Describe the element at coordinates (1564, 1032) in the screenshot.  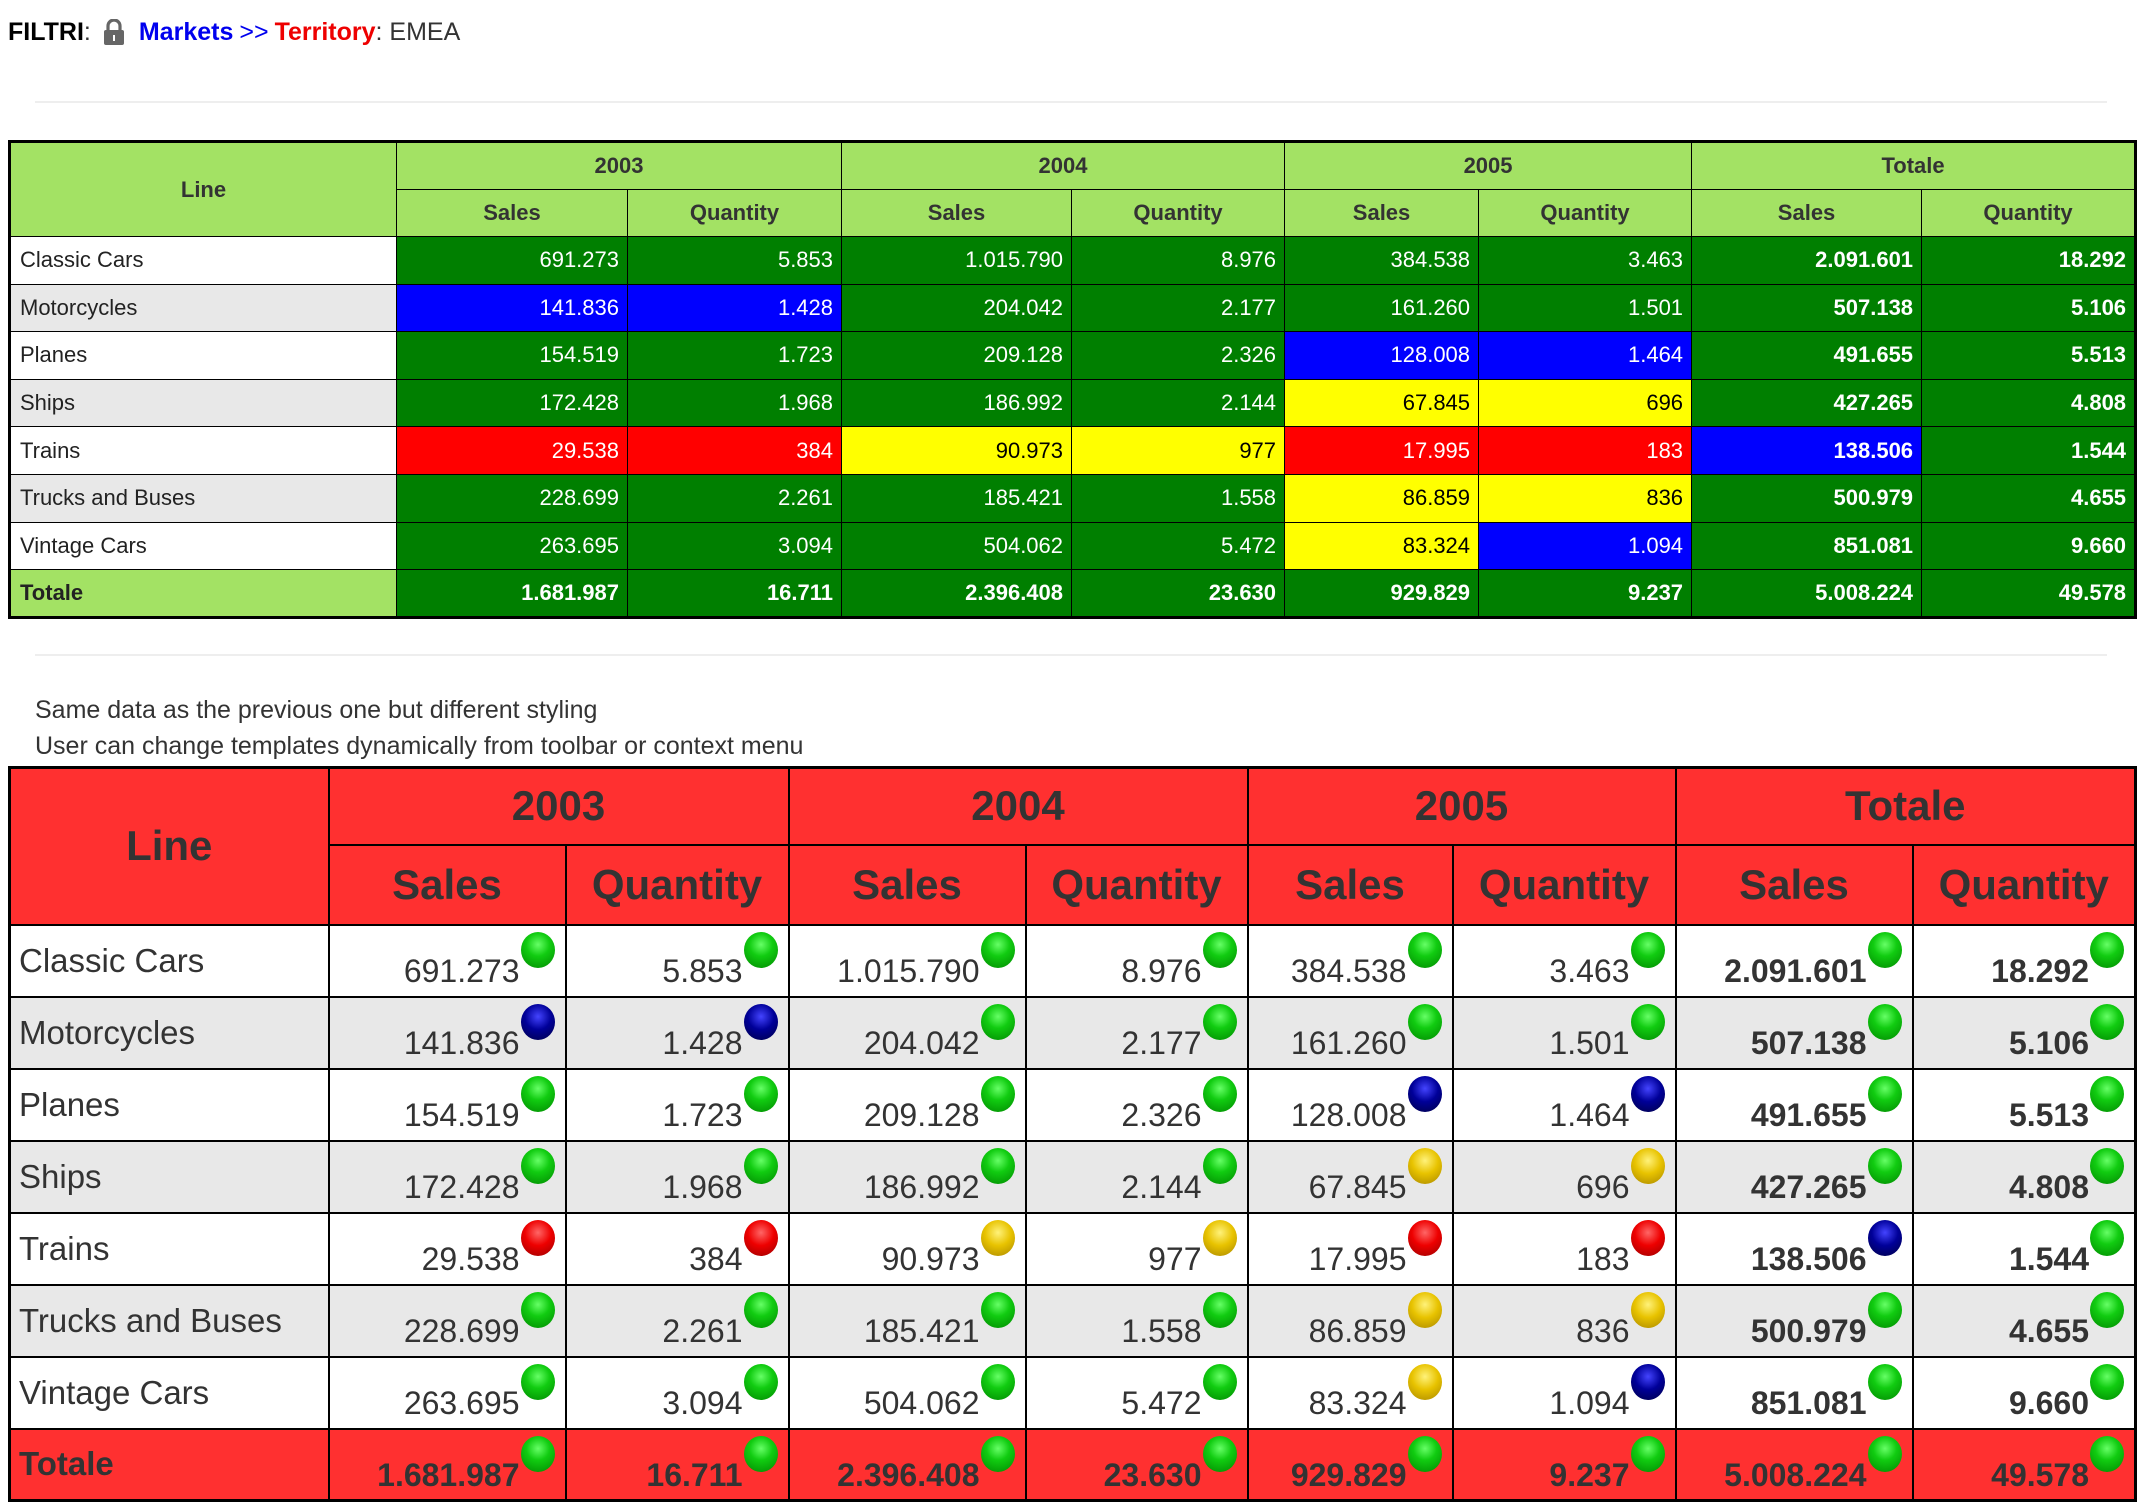
I see `data-cell: 1.501` at that location.